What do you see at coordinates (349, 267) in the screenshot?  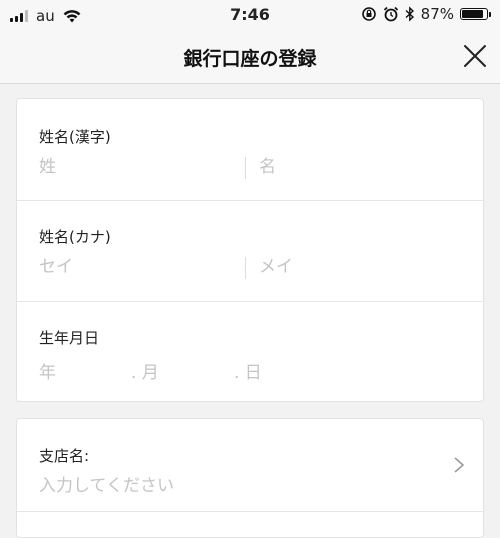 I see `first-name-kana-input` at bounding box center [349, 267].